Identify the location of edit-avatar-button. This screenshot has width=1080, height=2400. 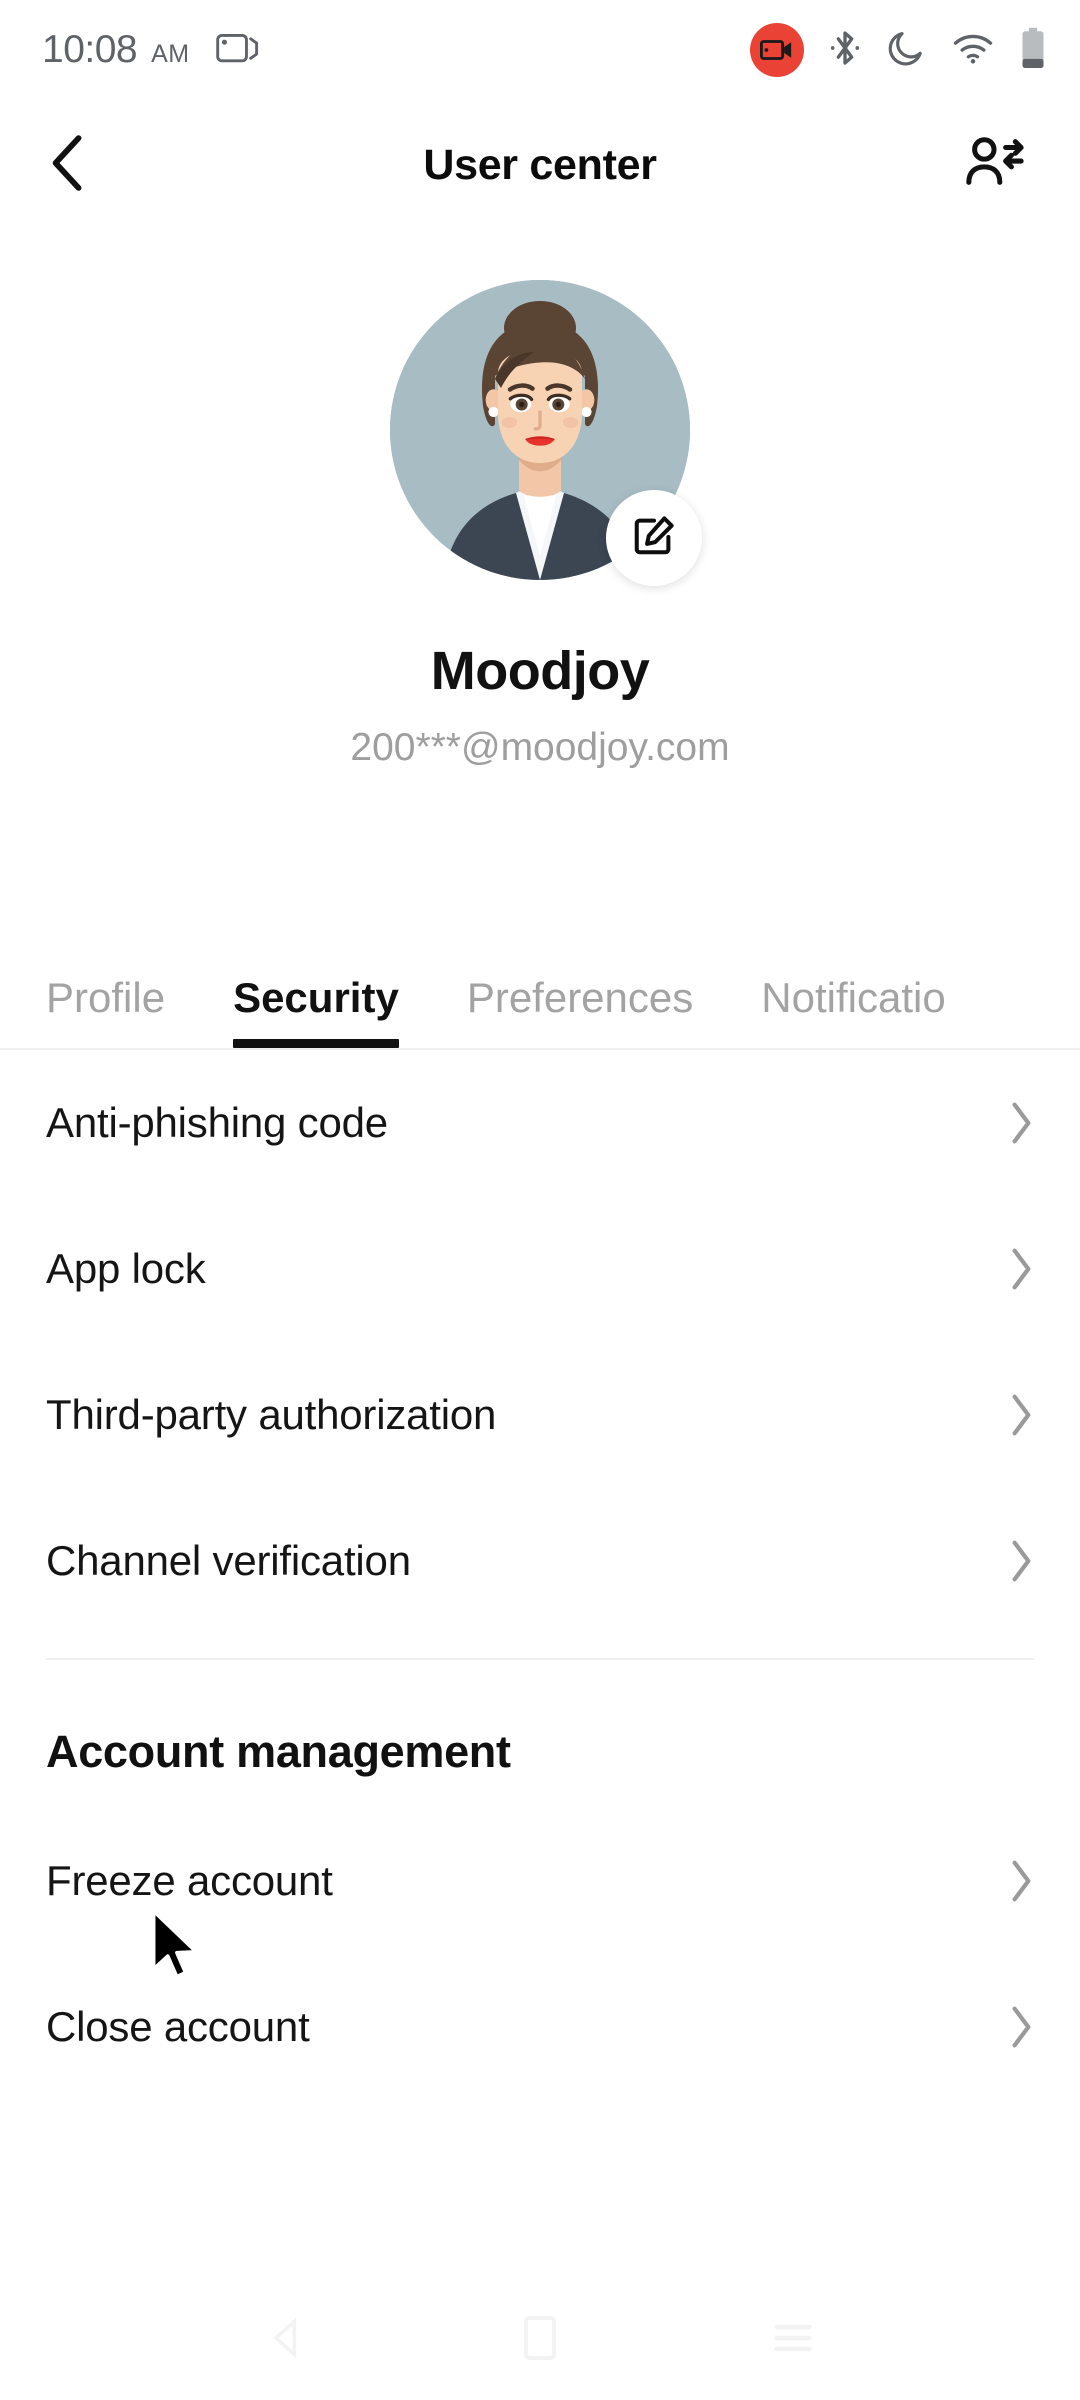
(654, 538).